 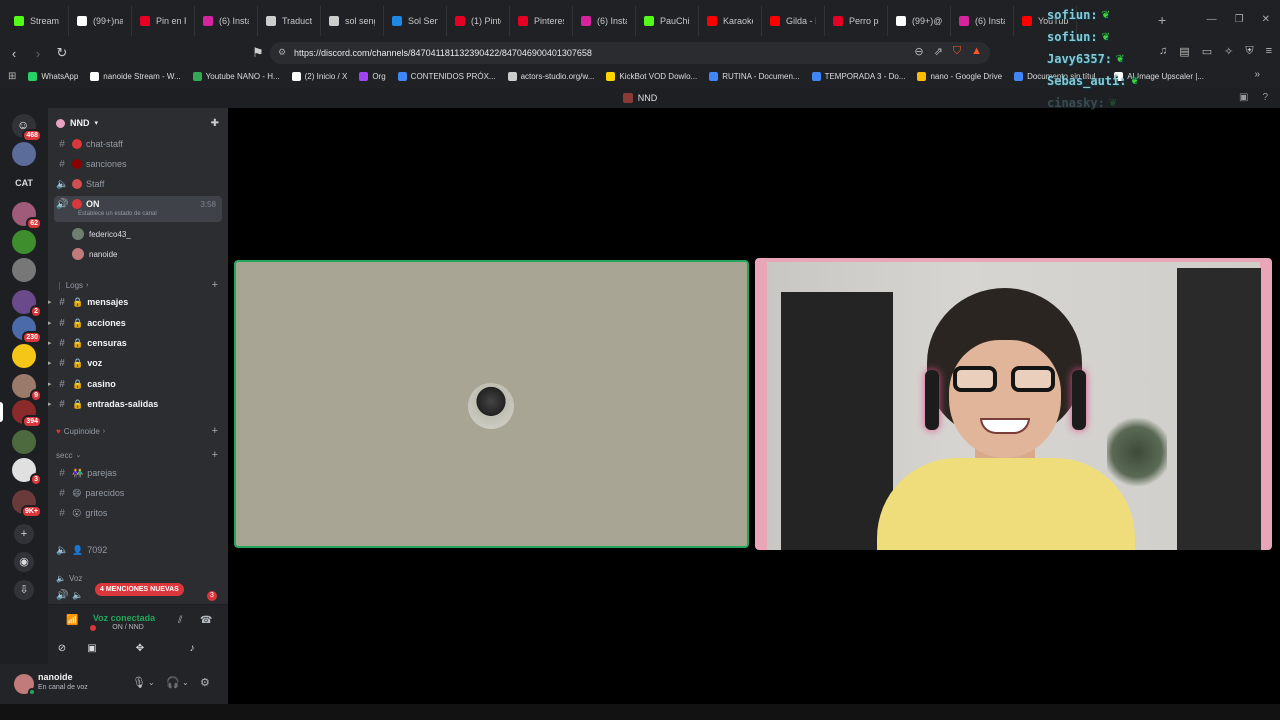 What do you see at coordinates (976, 51) in the screenshot?
I see `brave-rewards-icon: ▲` at bounding box center [976, 51].